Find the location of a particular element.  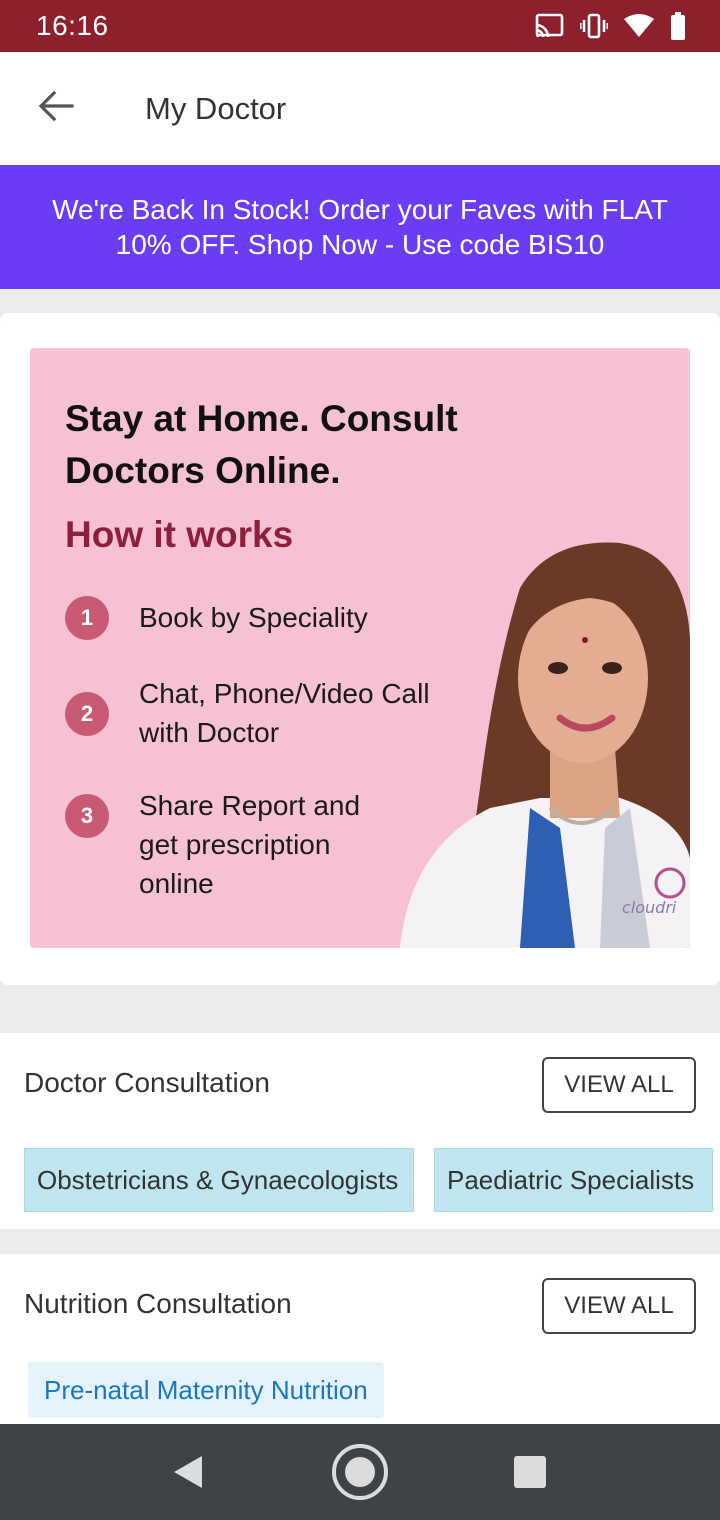

system-nav-bar is located at coordinates (360, 1472).